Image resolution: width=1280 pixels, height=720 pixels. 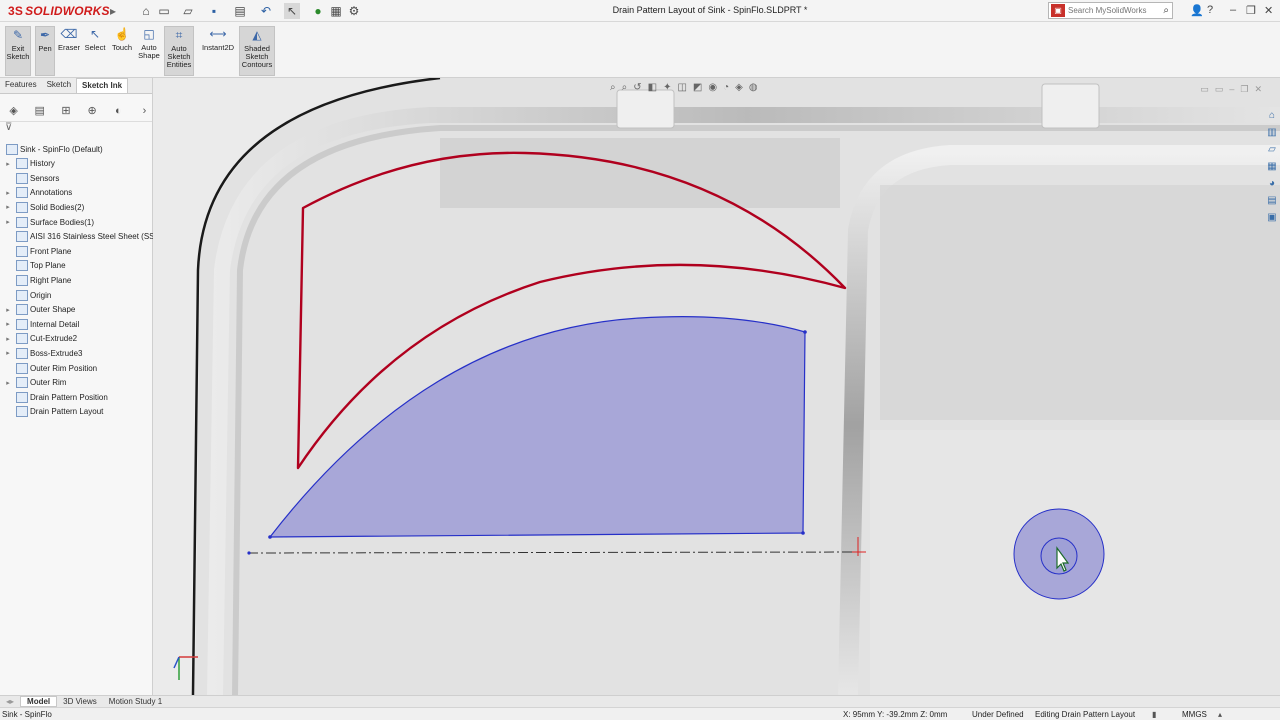 I want to click on dimxpert-icon: ⊕, so click(x=92, y=110).